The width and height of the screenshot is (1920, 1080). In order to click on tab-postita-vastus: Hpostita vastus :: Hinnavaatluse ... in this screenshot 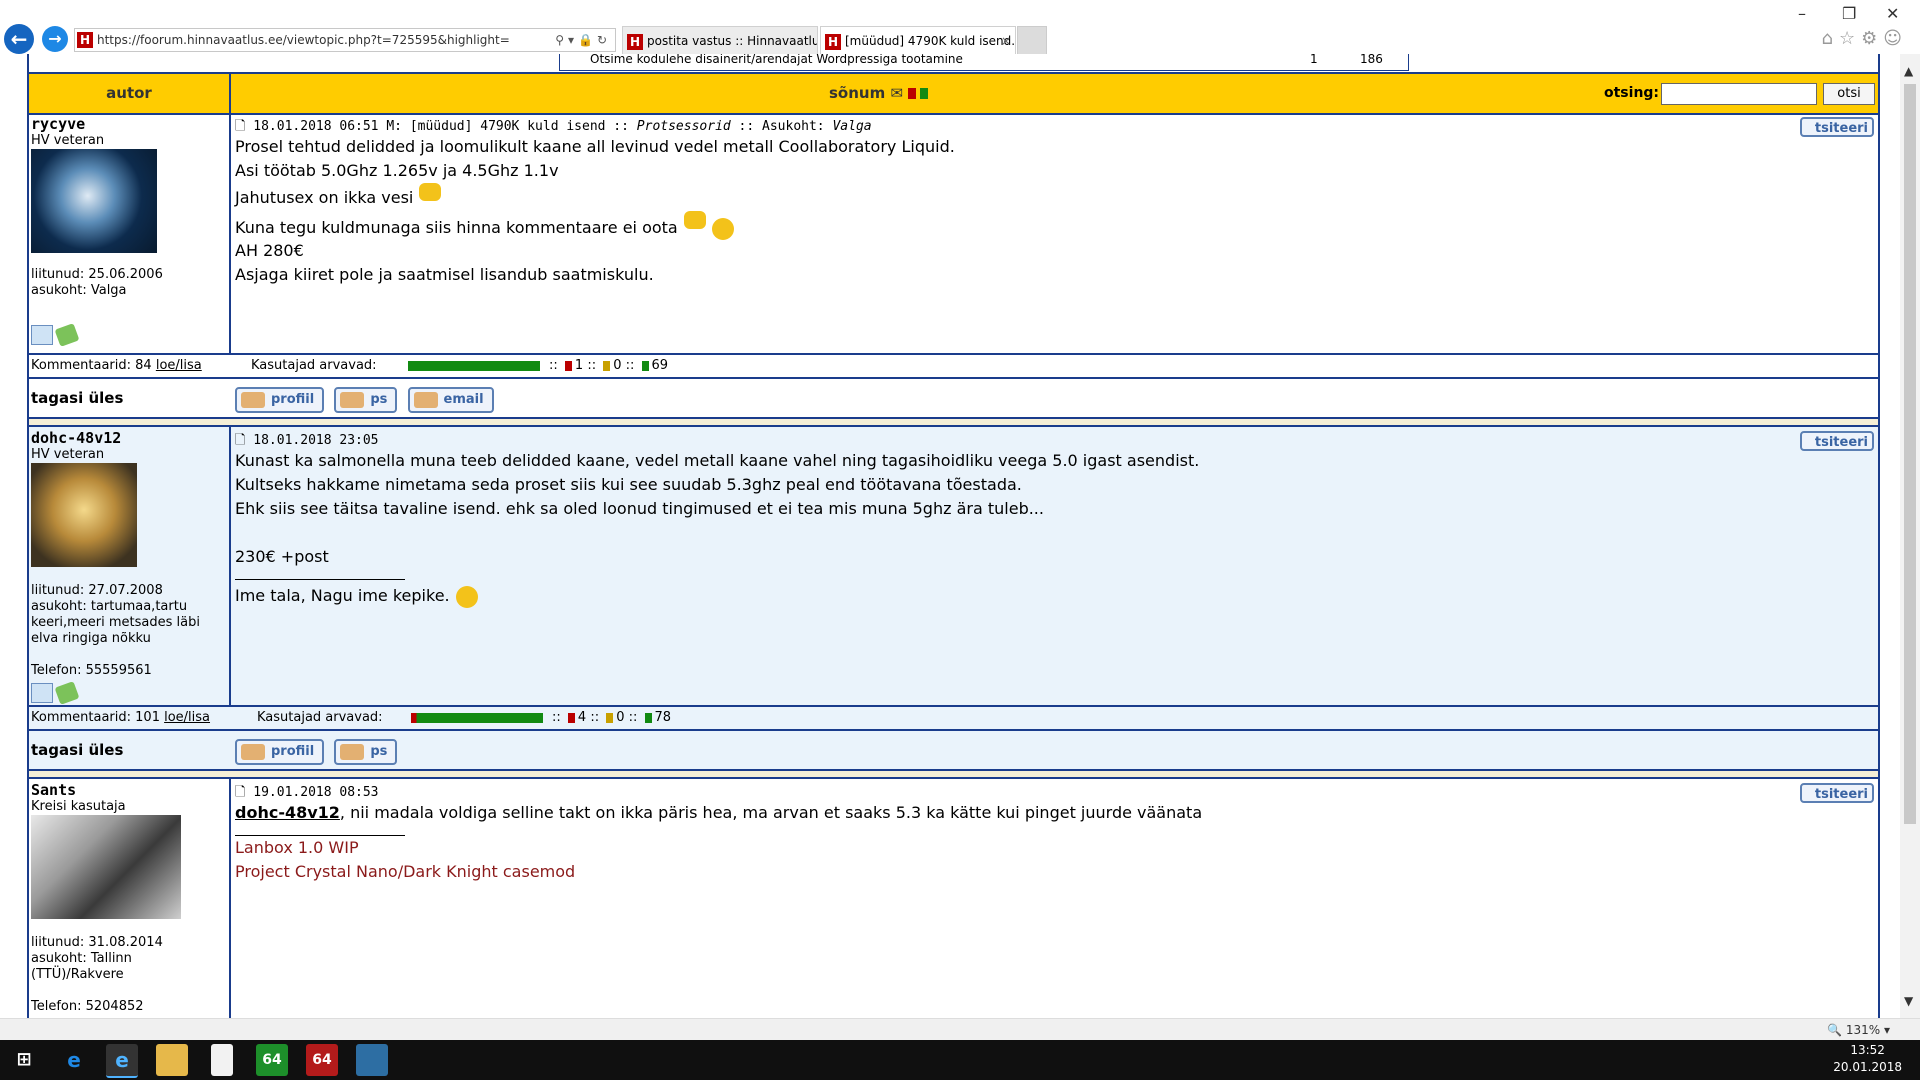, I will do `click(720, 40)`.